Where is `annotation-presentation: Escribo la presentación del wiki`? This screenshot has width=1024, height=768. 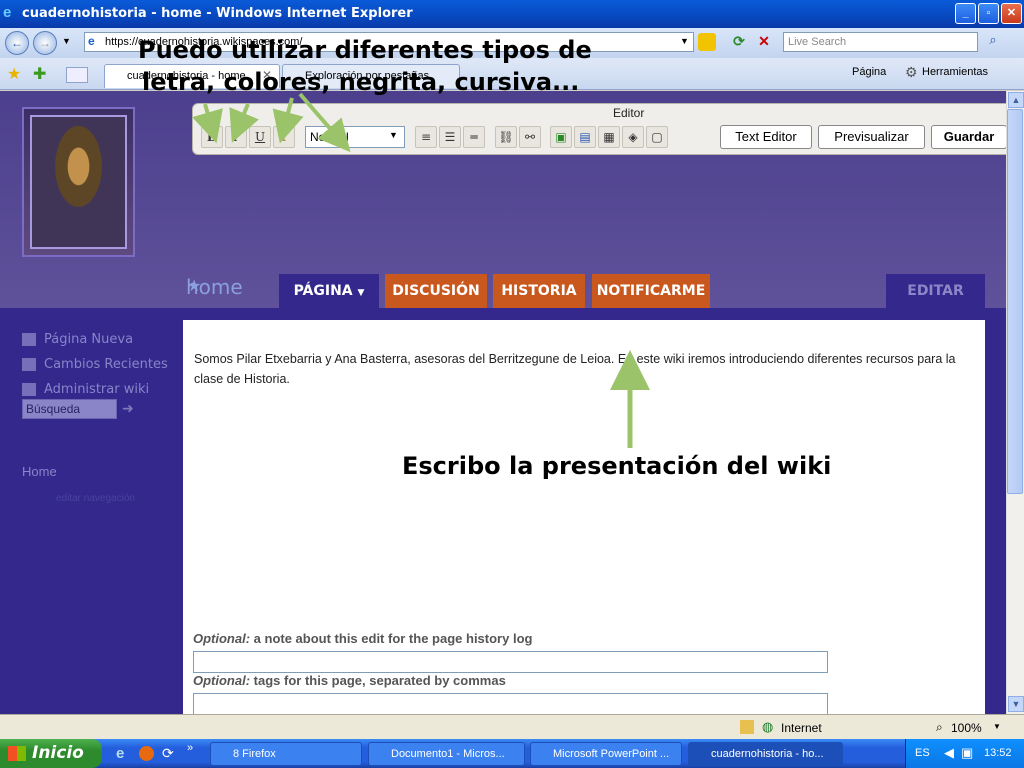
annotation-presentation: Escribo la presentación del wiki is located at coordinates (617, 466).